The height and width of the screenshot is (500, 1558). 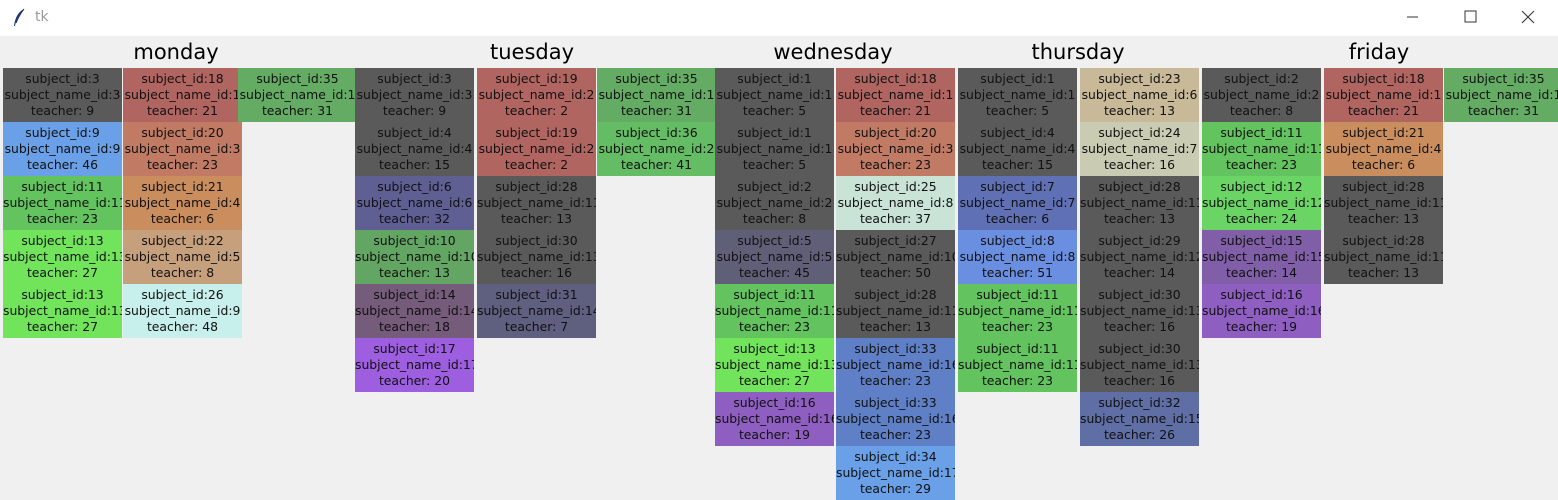 I want to click on subject-cell: subject_id:9 subject_name_id:9 teacher: 46, so click(x=62, y=149).